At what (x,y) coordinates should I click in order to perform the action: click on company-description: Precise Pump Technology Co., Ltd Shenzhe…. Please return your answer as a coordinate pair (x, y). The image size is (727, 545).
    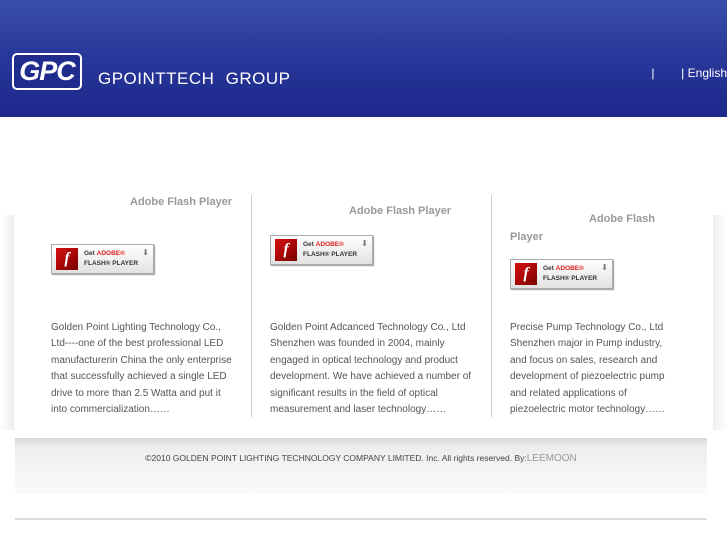
    Looking at the image, I should click on (588, 369).